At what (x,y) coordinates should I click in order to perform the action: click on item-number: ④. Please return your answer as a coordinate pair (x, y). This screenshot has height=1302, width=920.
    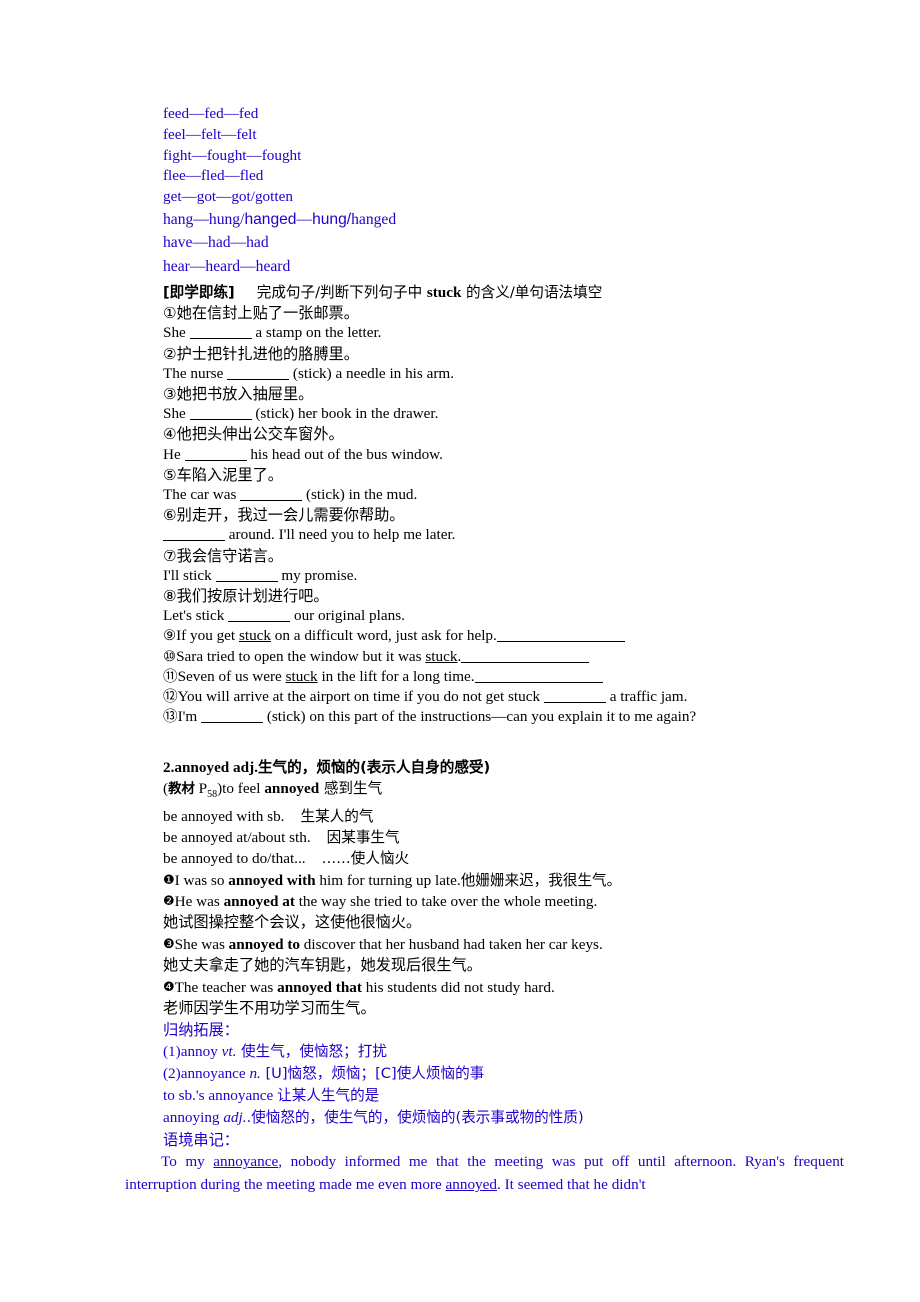
    Looking at the image, I should click on (170, 434).